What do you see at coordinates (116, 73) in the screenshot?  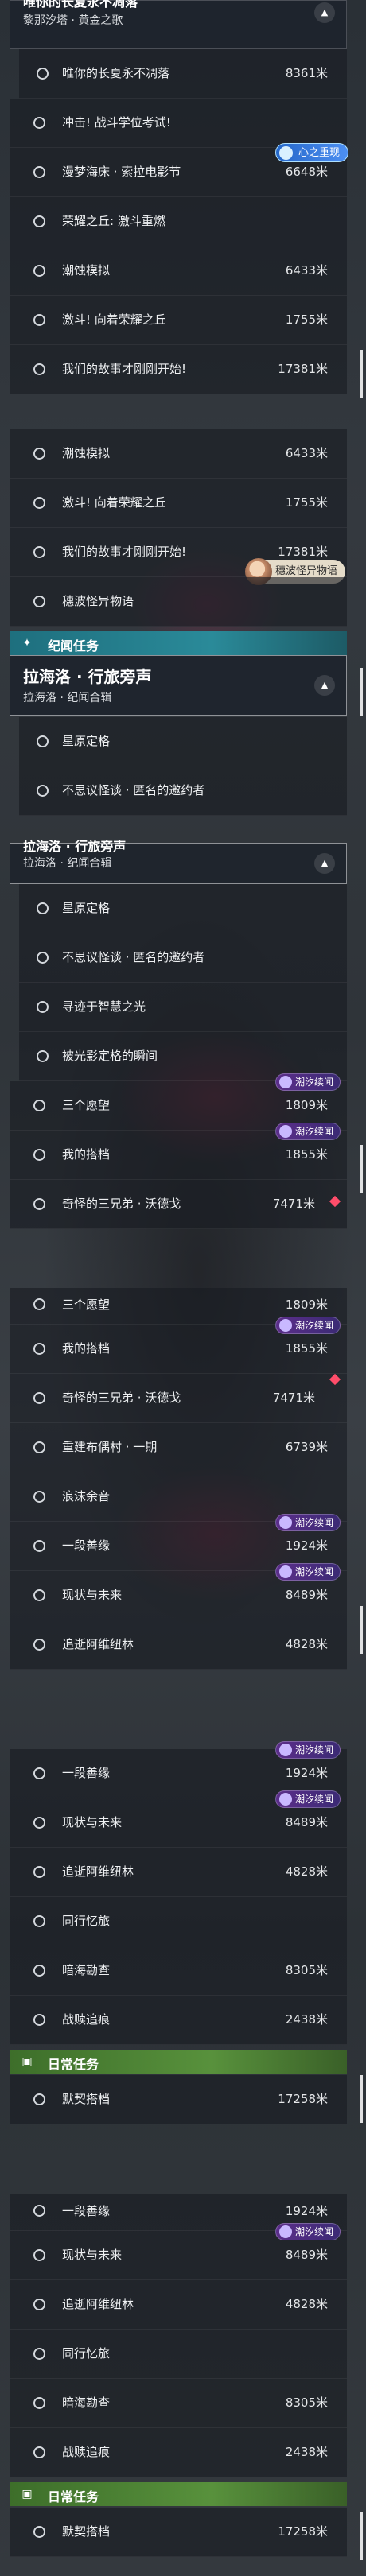 I see `quest-label: 唯你的长夏永不凋落` at bounding box center [116, 73].